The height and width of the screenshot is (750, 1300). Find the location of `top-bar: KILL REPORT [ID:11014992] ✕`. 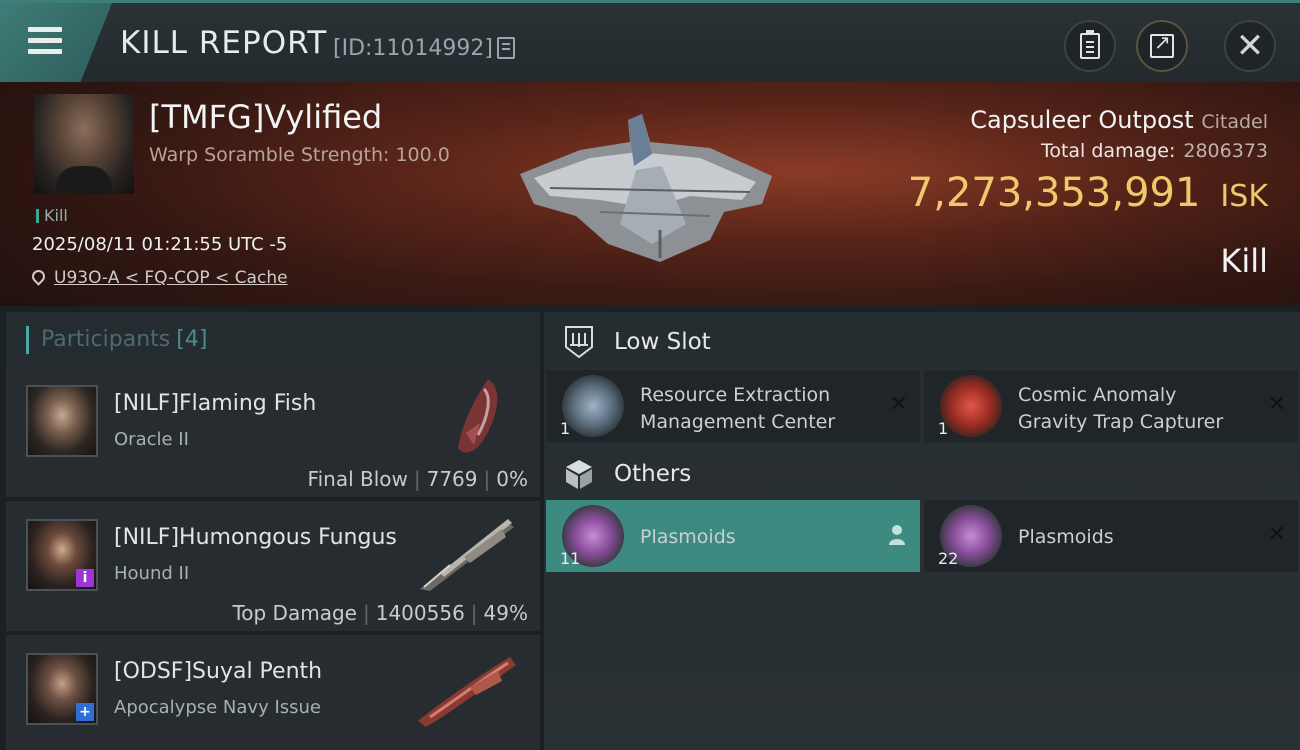

top-bar: KILL REPORT [ID:11014992] ✕ is located at coordinates (650, 41).